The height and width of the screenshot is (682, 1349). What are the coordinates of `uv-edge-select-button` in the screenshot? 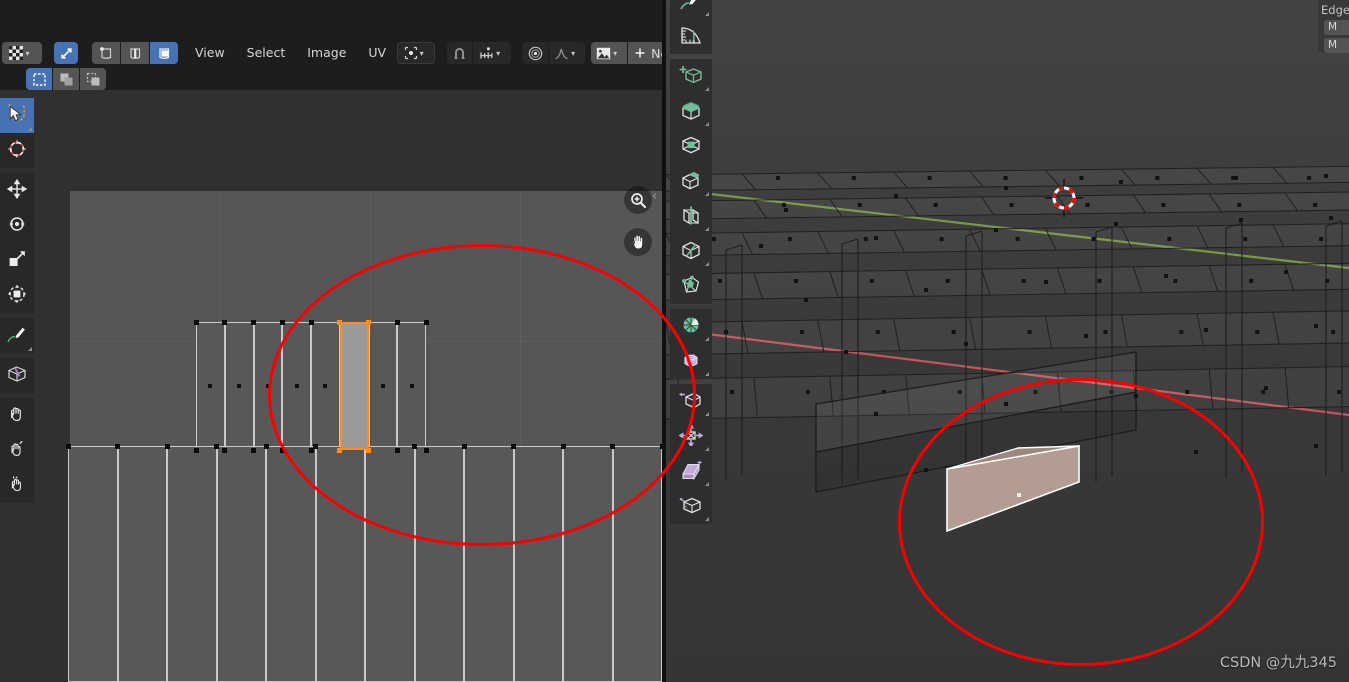 It's located at (135, 53).